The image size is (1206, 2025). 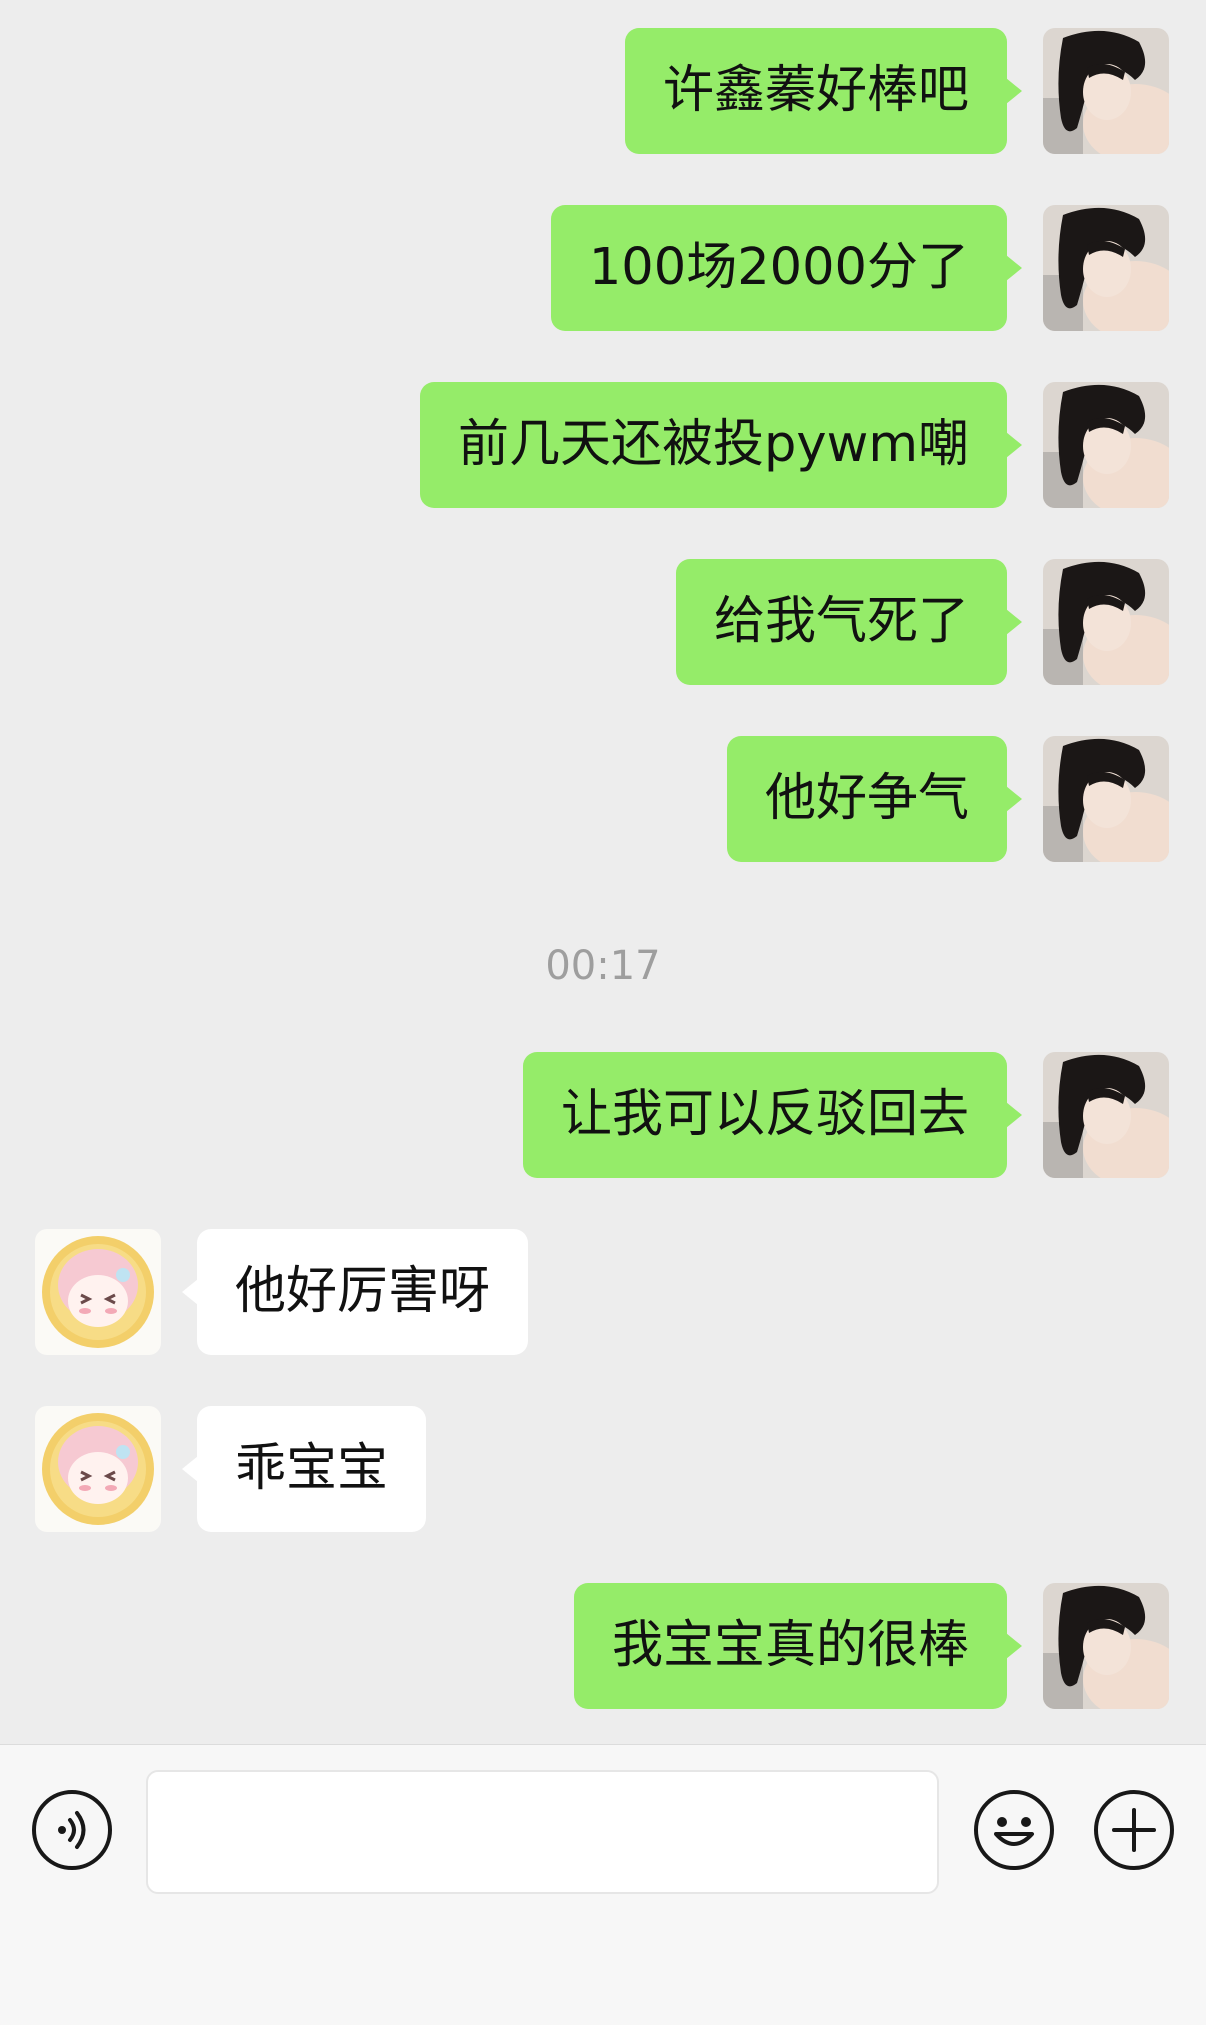 I want to click on plus-icon, so click(x=1134, y=1830).